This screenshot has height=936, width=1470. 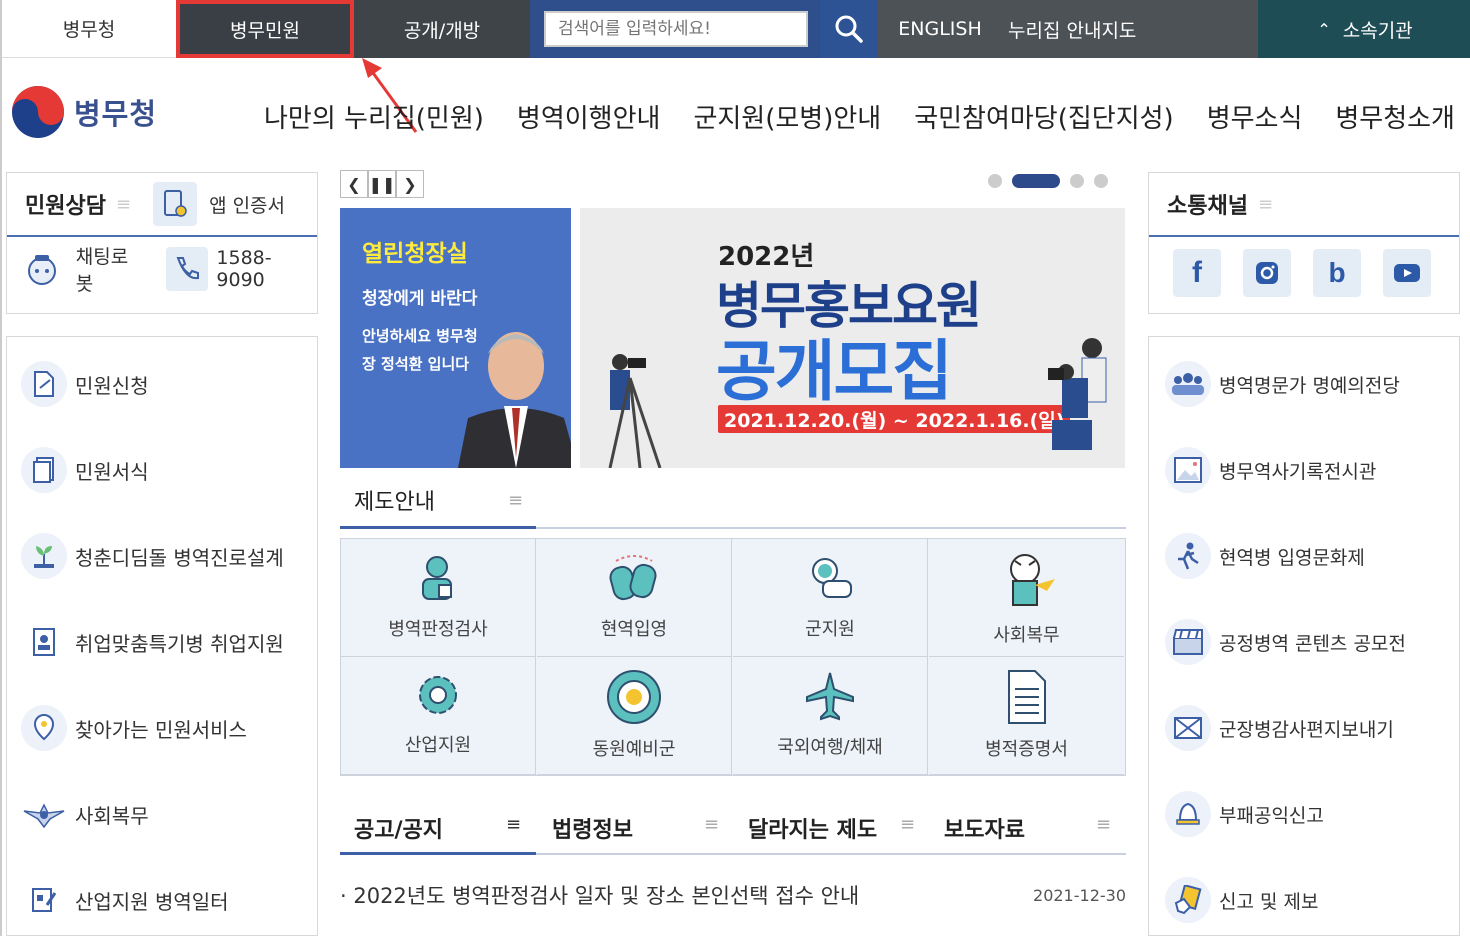 I want to click on nav-service-guide: 병역이행안내, so click(x=589, y=116).